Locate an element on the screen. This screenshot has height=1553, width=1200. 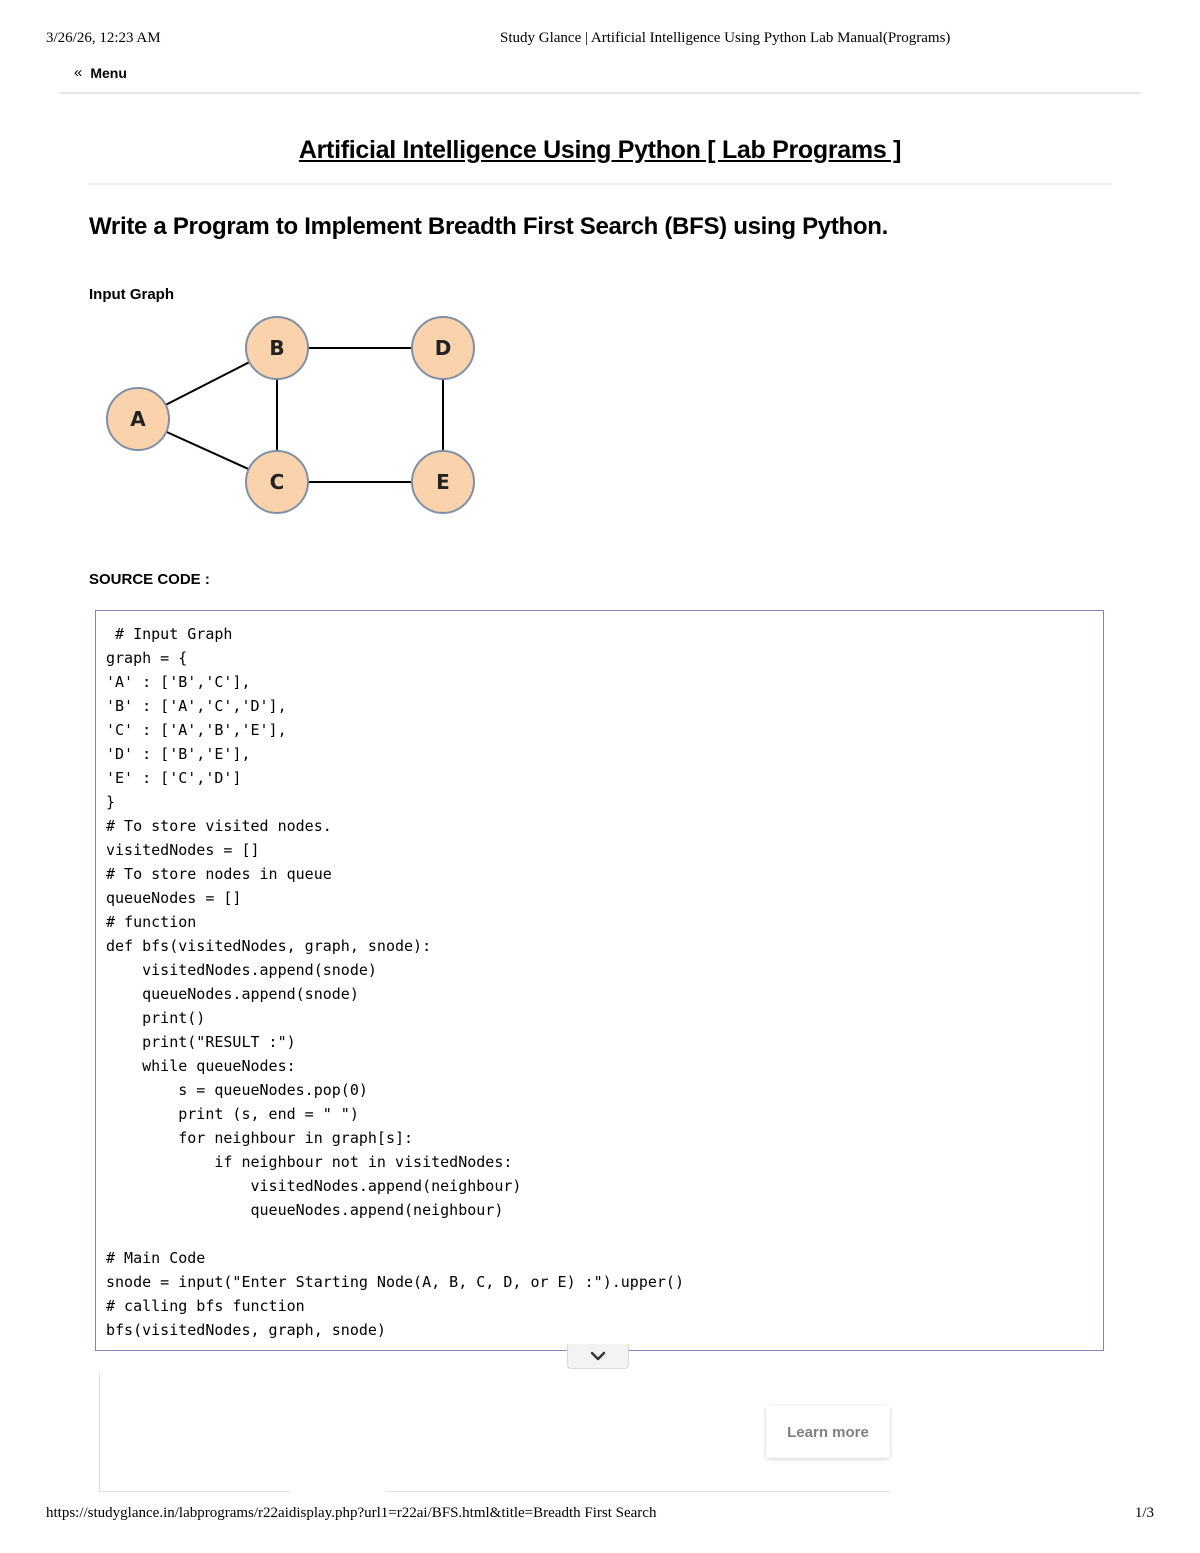
page-number: 1/3 is located at coordinates (1144, 1513).